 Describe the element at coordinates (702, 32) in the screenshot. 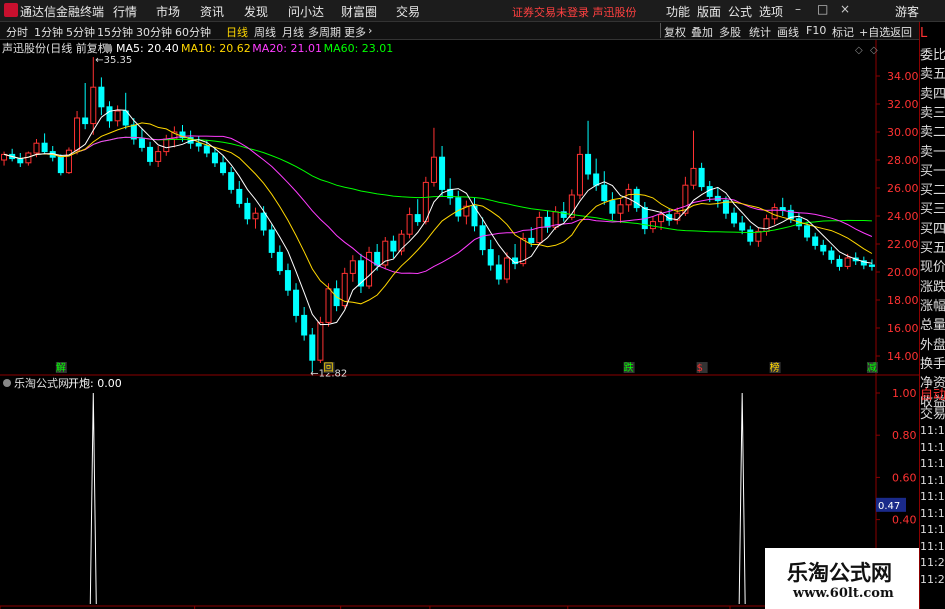

I see `toolbar-button: 叠加` at that location.